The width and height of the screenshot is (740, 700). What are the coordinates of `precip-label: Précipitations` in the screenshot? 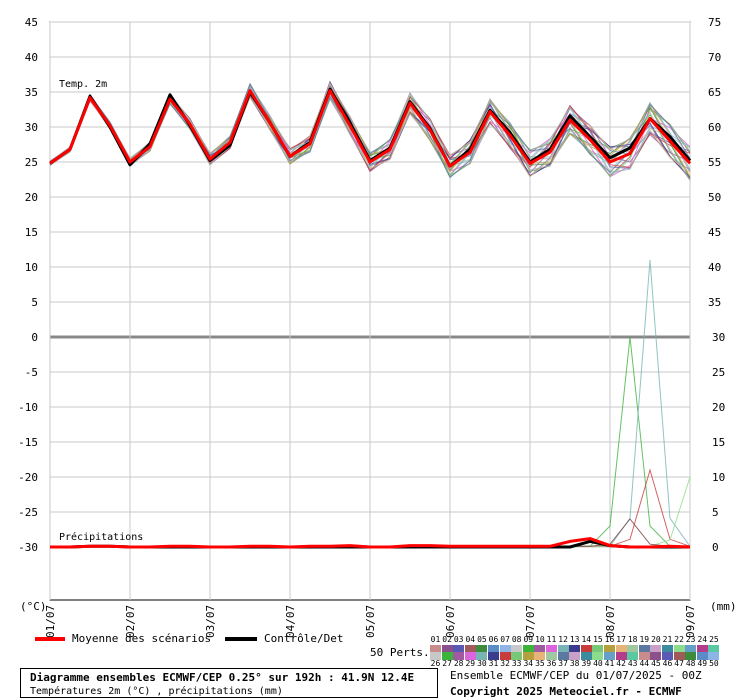 It's located at (101, 537).